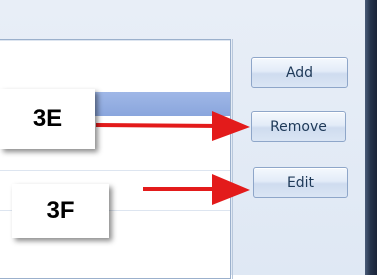  What do you see at coordinates (299, 72) in the screenshot?
I see `add-button: Add` at bounding box center [299, 72].